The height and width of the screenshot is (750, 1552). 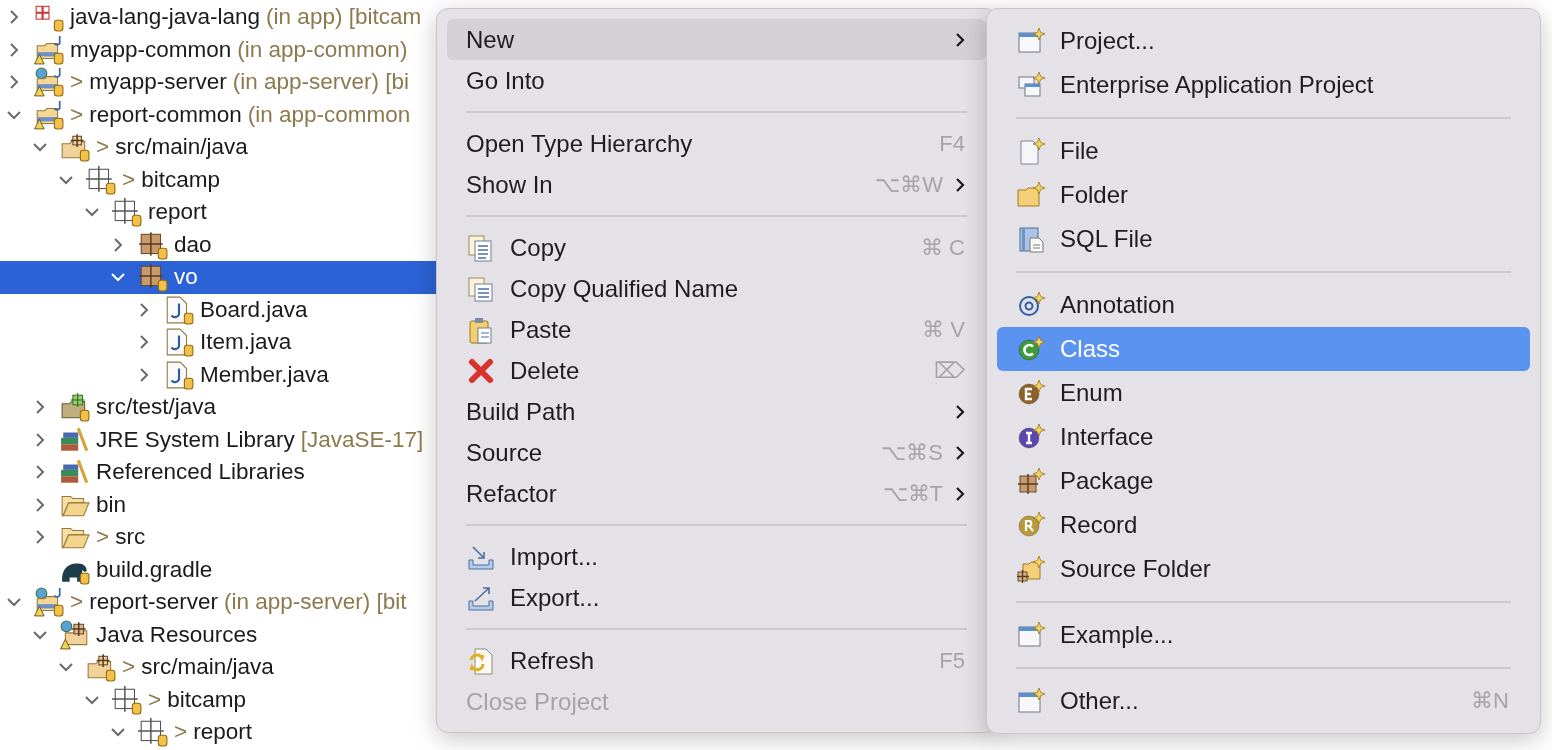 I want to click on tree-row: Board.java, so click(x=218, y=309).